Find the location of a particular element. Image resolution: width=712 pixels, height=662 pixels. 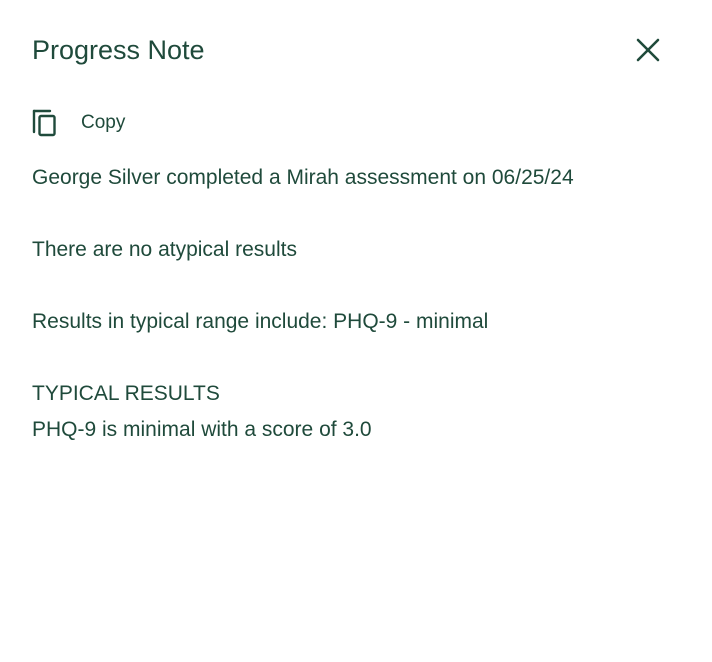

typical-results-heading: TYPICAL RESULTS is located at coordinates (126, 393).